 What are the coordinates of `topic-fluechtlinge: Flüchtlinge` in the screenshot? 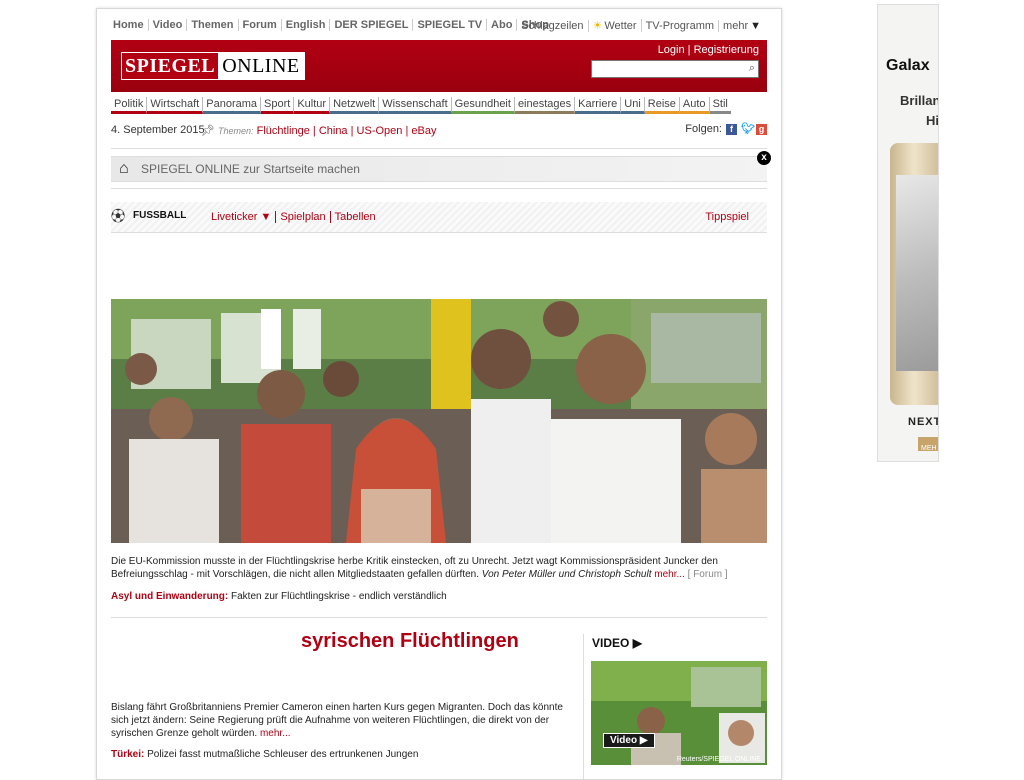 It's located at (283, 131).